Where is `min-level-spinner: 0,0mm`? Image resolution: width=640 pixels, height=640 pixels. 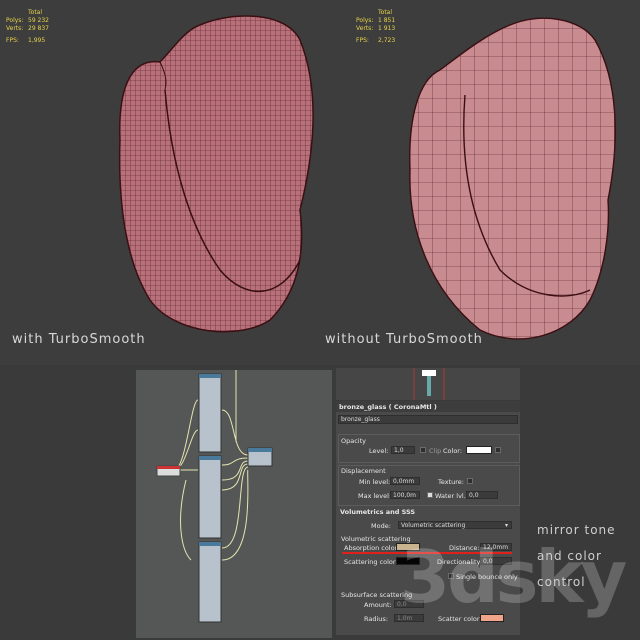
min-level-spinner: 0,0mm is located at coordinates (405, 481).